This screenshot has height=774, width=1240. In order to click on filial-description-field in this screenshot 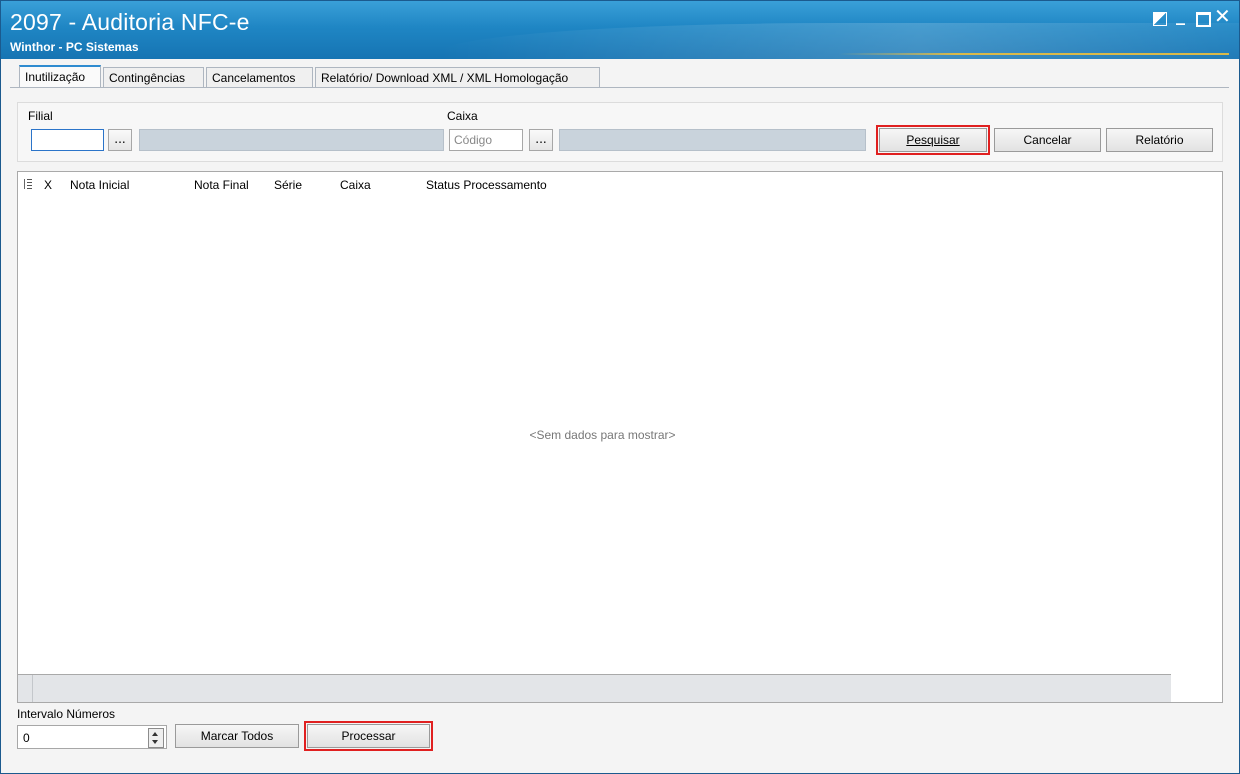, I will do `click(291, 140)`.